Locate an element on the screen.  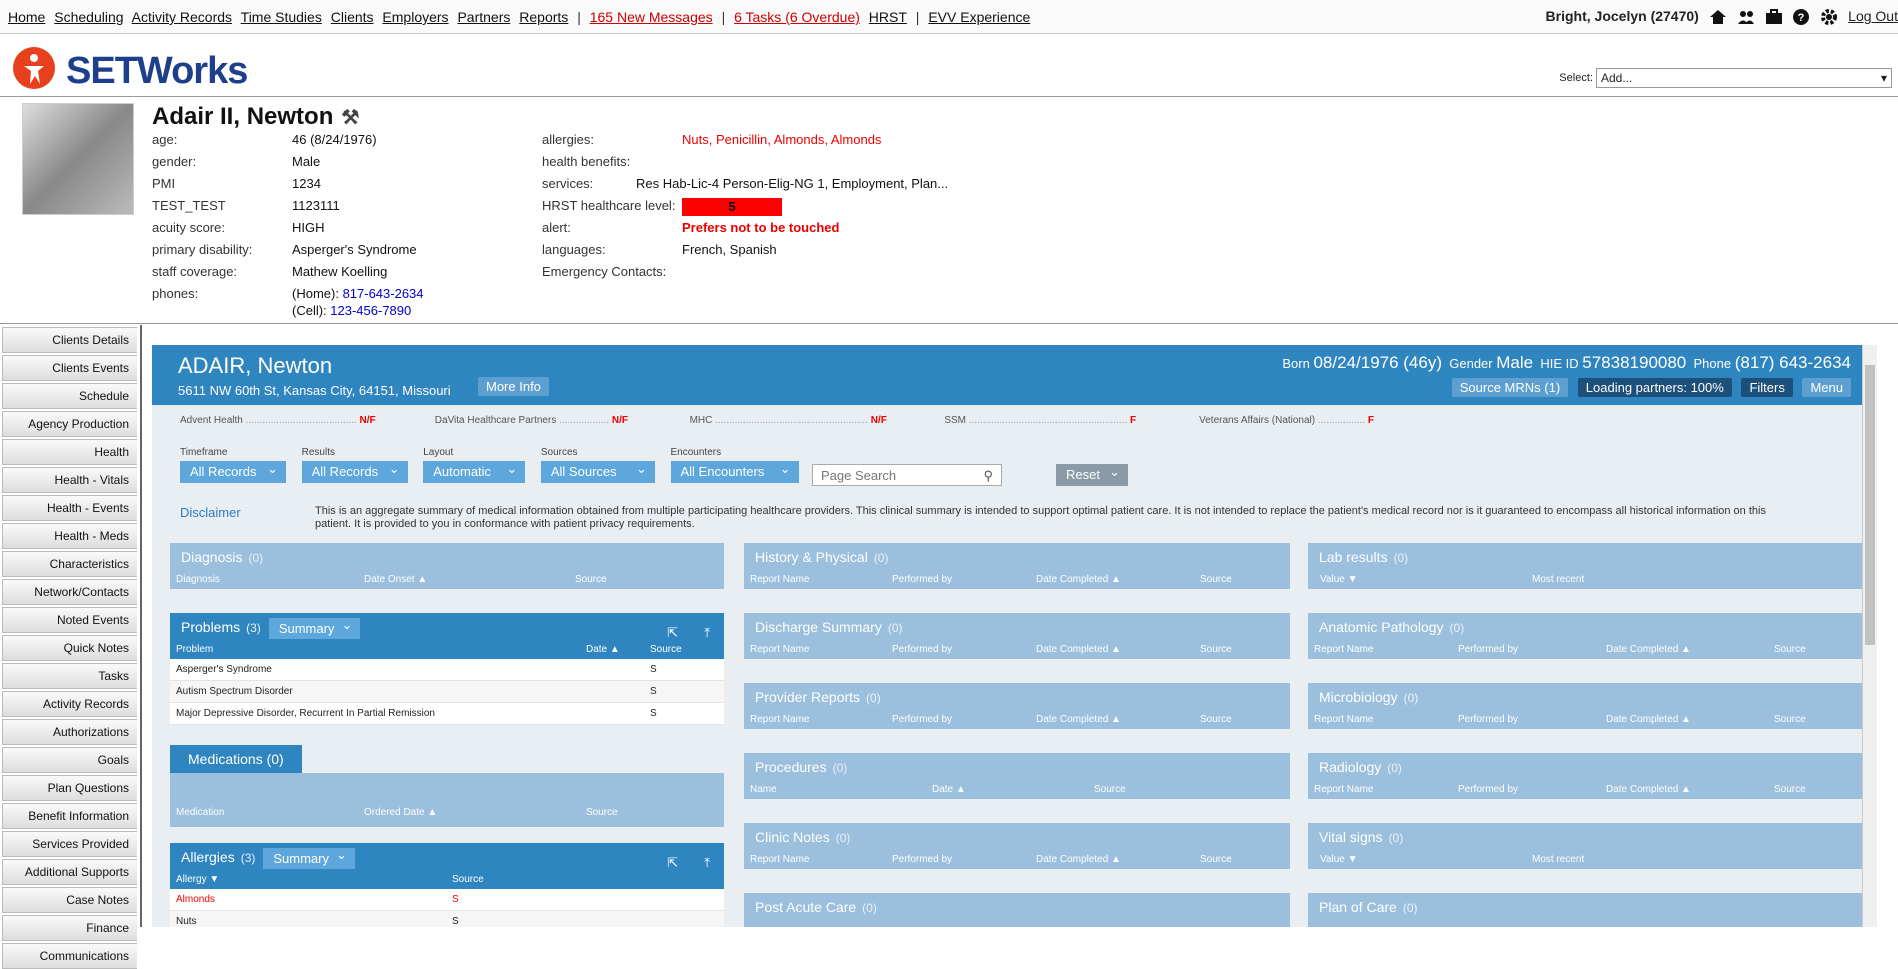
help-icon: ? is located at coordinates (1801, 17).